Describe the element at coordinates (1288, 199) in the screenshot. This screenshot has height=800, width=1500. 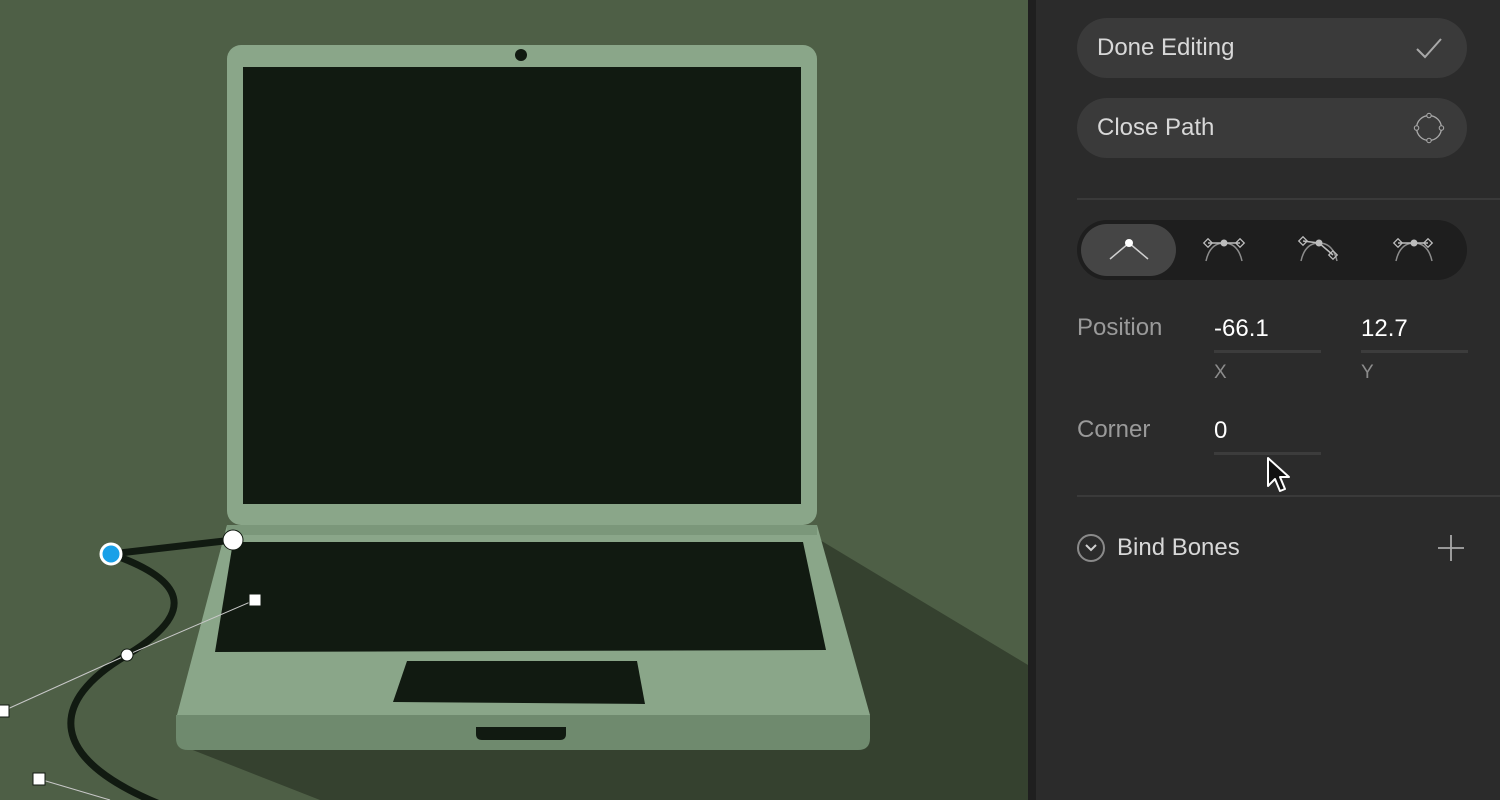
I see `section-divider` at that location.